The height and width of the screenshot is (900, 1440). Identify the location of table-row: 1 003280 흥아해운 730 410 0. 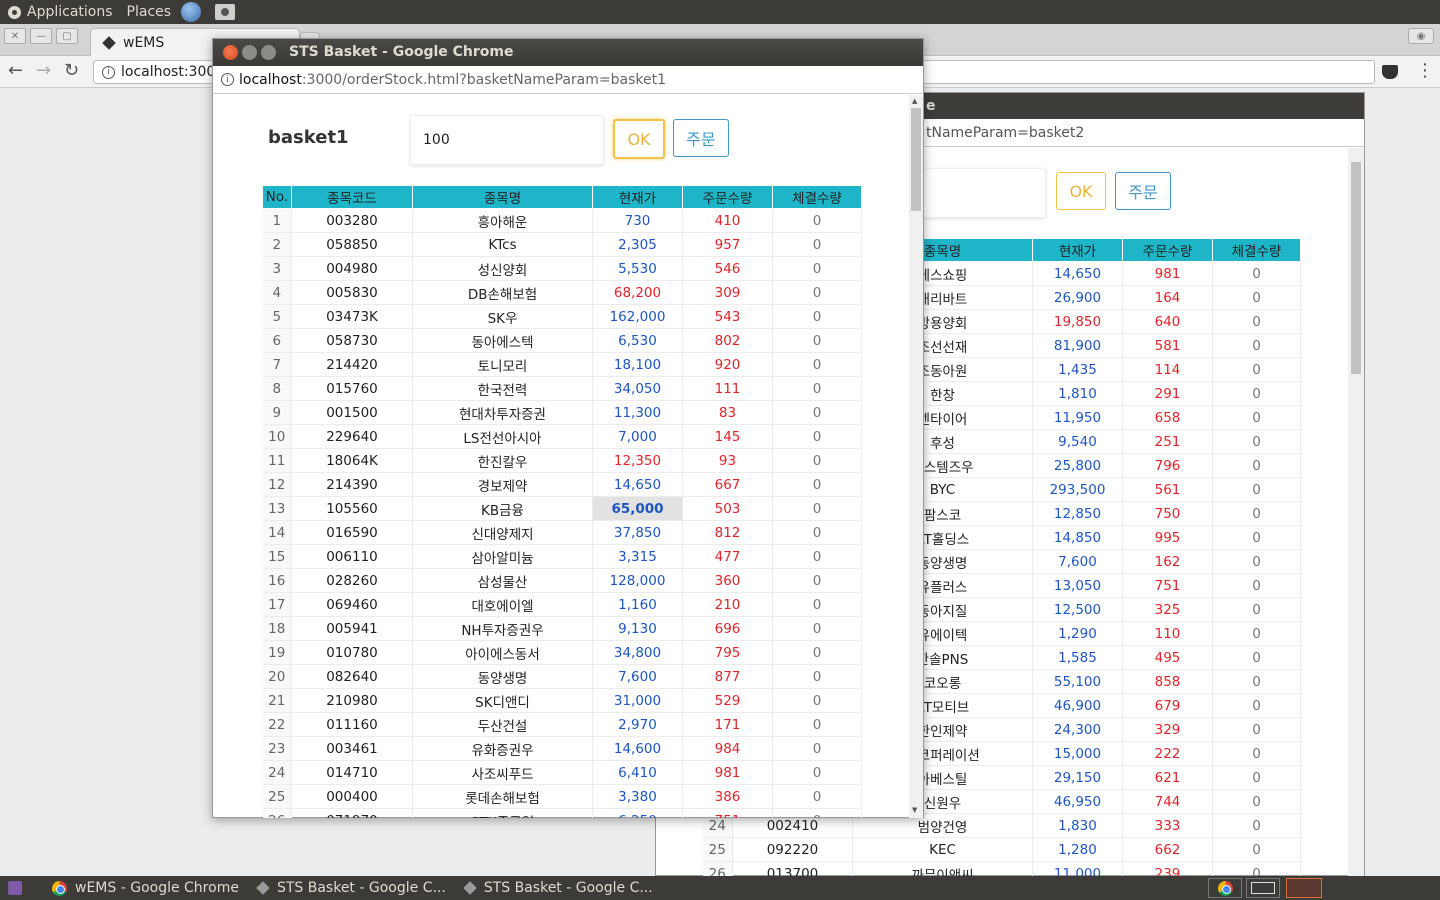
(562, 220).